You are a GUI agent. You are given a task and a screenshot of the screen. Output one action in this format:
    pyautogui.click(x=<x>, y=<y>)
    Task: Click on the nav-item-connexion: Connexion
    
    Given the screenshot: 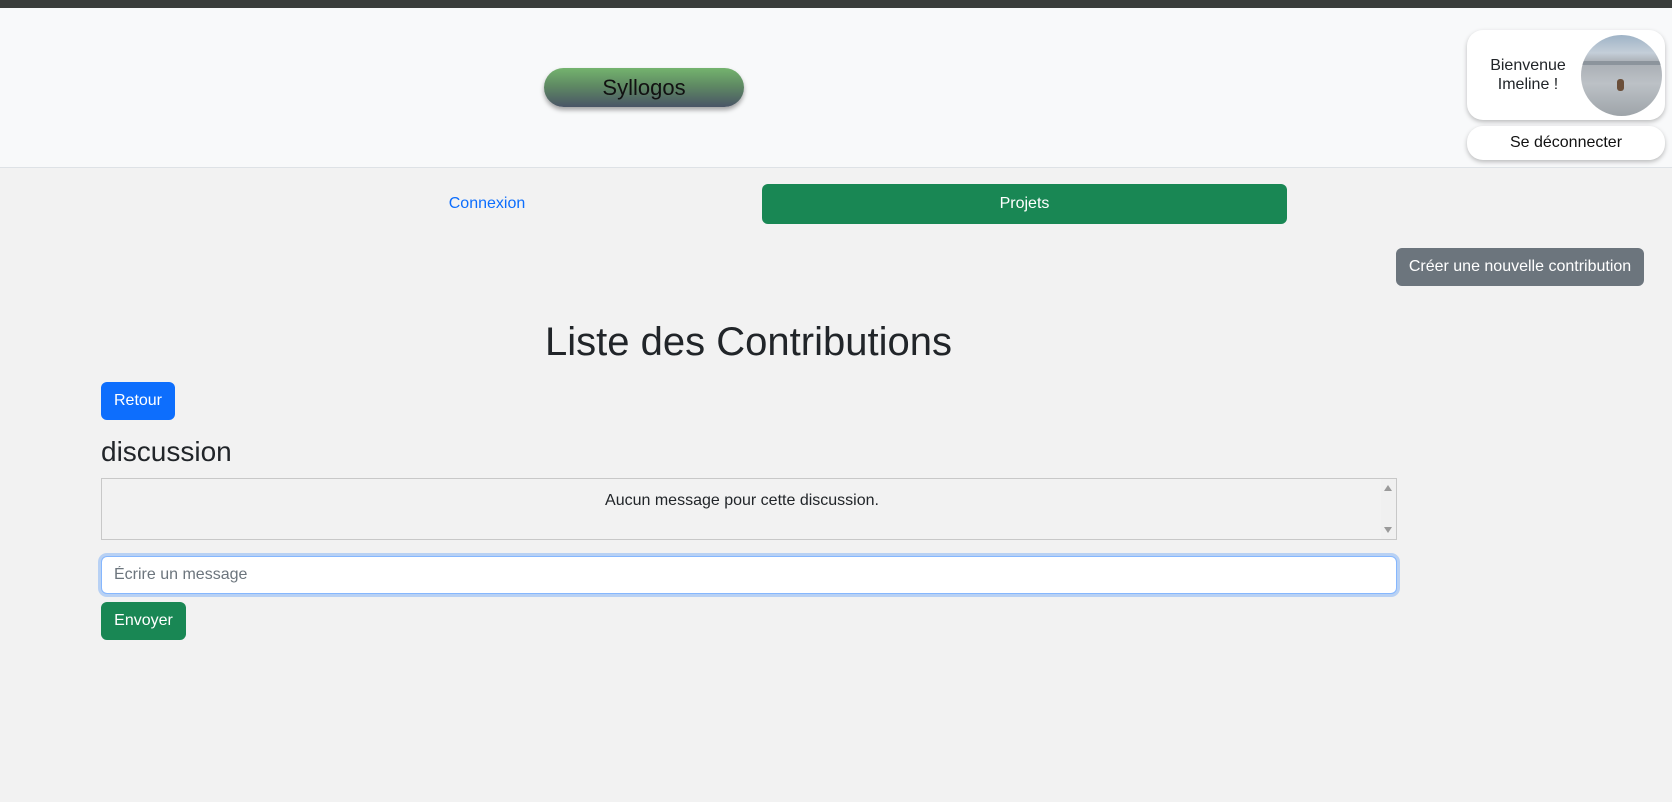 What is the action you would take?
    pyautogui.click(x=487, y=204)
    